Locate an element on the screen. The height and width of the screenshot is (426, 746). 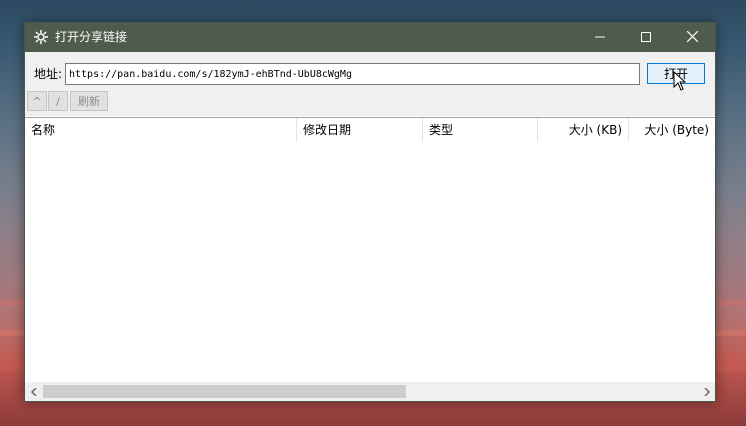
up-button: ^ is located at coordinates (37, 101).